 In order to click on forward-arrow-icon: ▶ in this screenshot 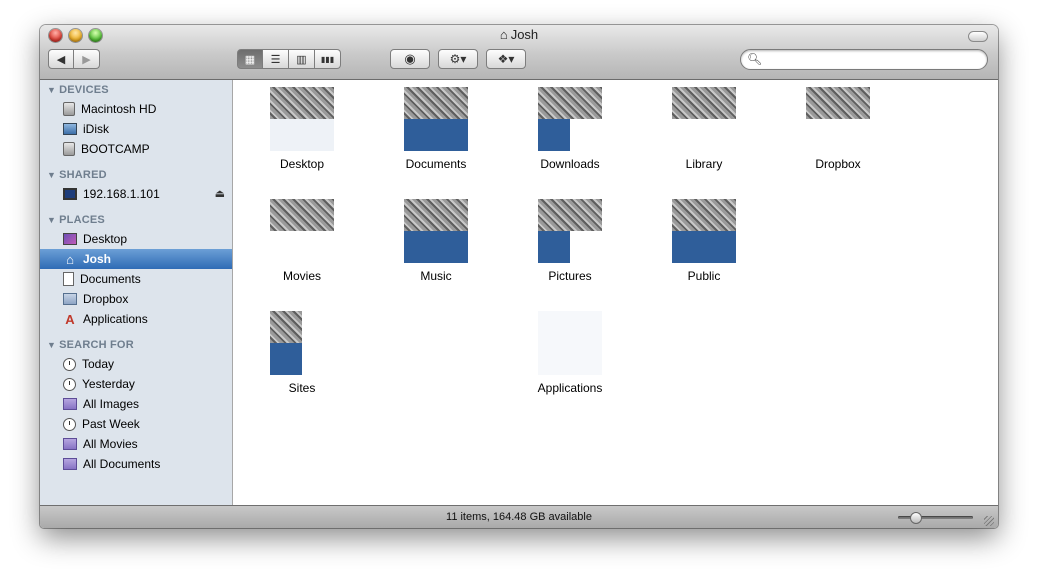, I will do `click(86, 59)`.